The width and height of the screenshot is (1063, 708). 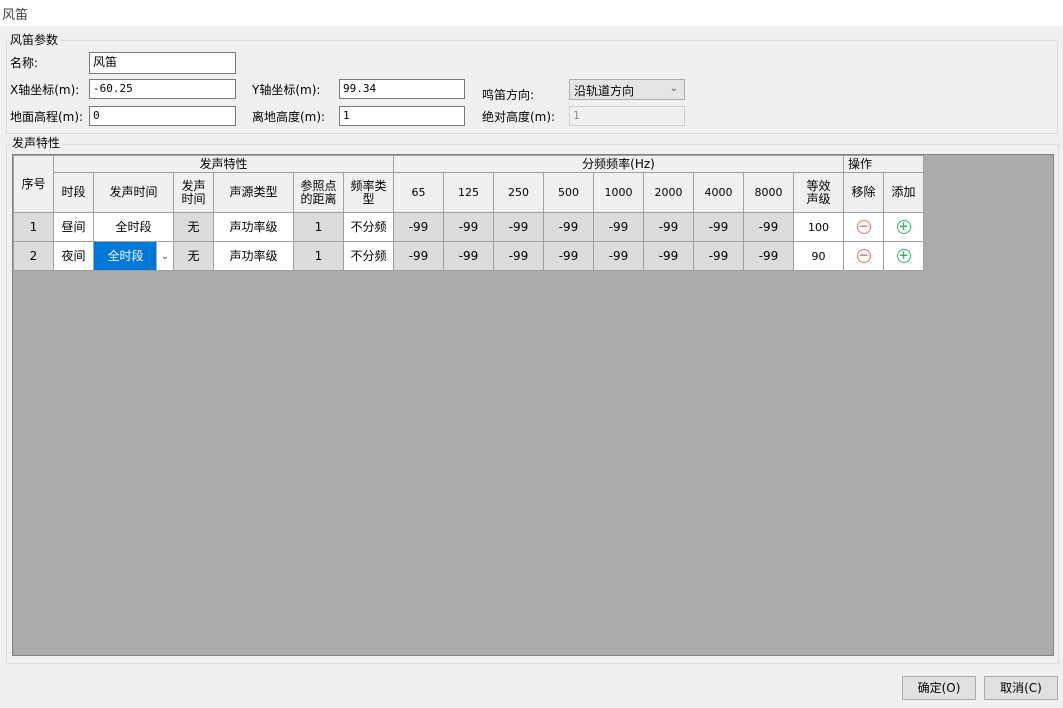 I want to click on row-emit-time: 全时段, so click(x=133, y=227).